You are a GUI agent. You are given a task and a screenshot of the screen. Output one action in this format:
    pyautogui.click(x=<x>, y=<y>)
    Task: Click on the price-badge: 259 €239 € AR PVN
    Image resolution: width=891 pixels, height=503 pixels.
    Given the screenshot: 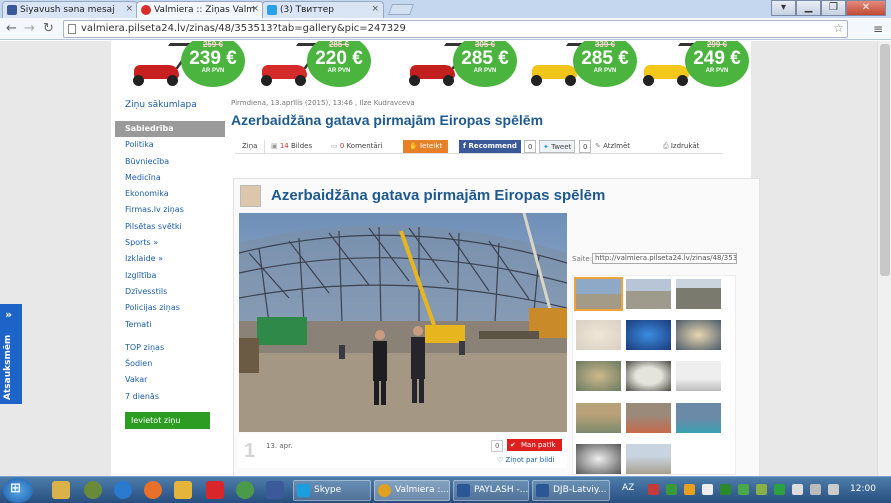 What is the action you would take?
    pyautogui.click(x=213, y=64)
    